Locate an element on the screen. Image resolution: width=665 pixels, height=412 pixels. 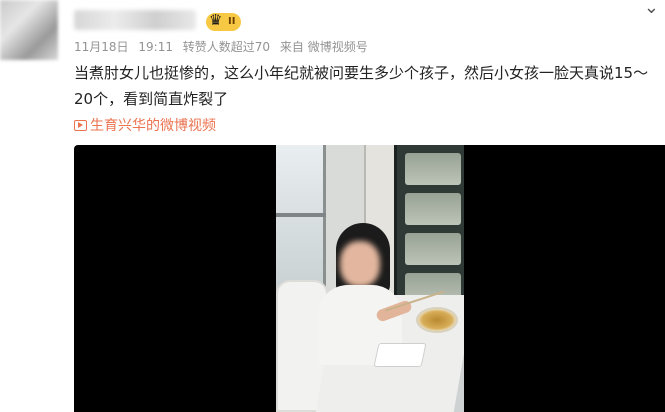
post-date: 11月18日 is located at coordinates (101, 47).